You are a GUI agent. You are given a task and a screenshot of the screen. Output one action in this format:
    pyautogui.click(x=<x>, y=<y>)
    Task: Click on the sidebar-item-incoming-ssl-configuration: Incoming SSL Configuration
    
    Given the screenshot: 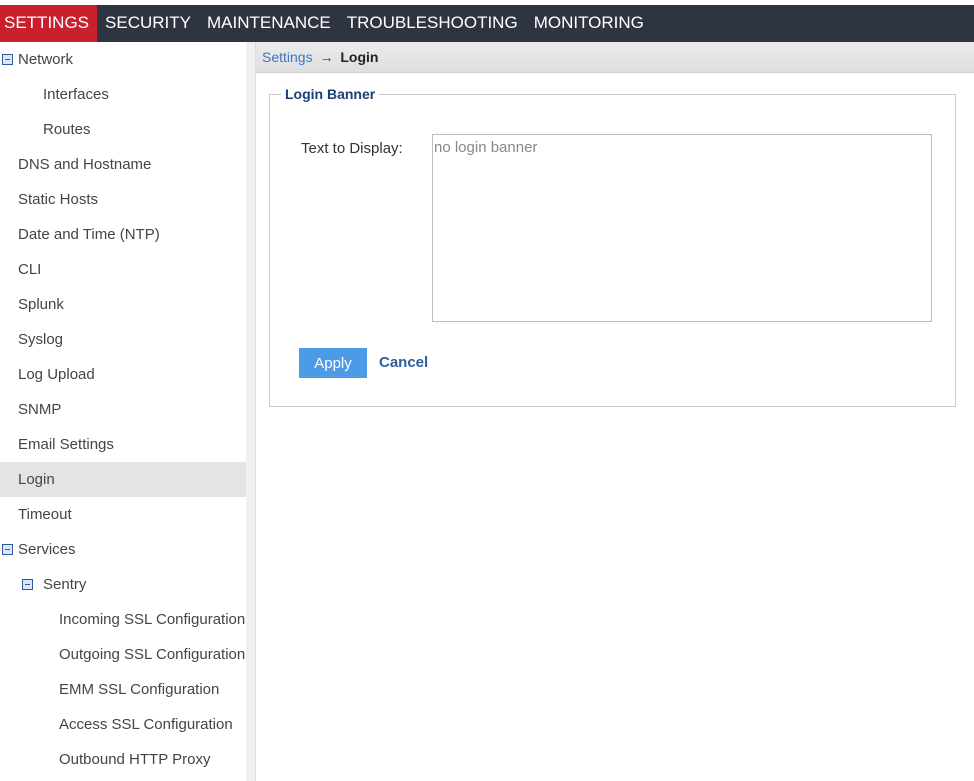 What is the action you would take?
    pyautogui.click(x=123, y=619)
    